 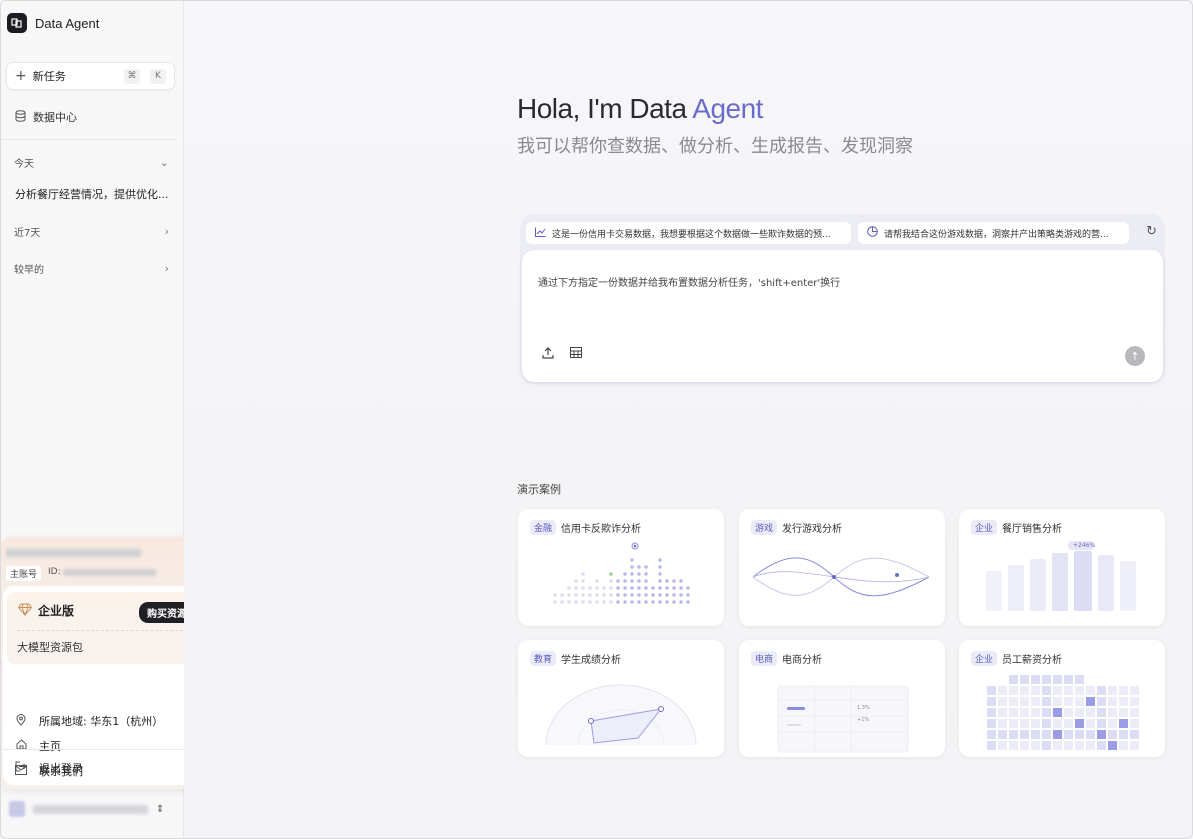 I want to click on database-icon, so click(x=20, y=117).